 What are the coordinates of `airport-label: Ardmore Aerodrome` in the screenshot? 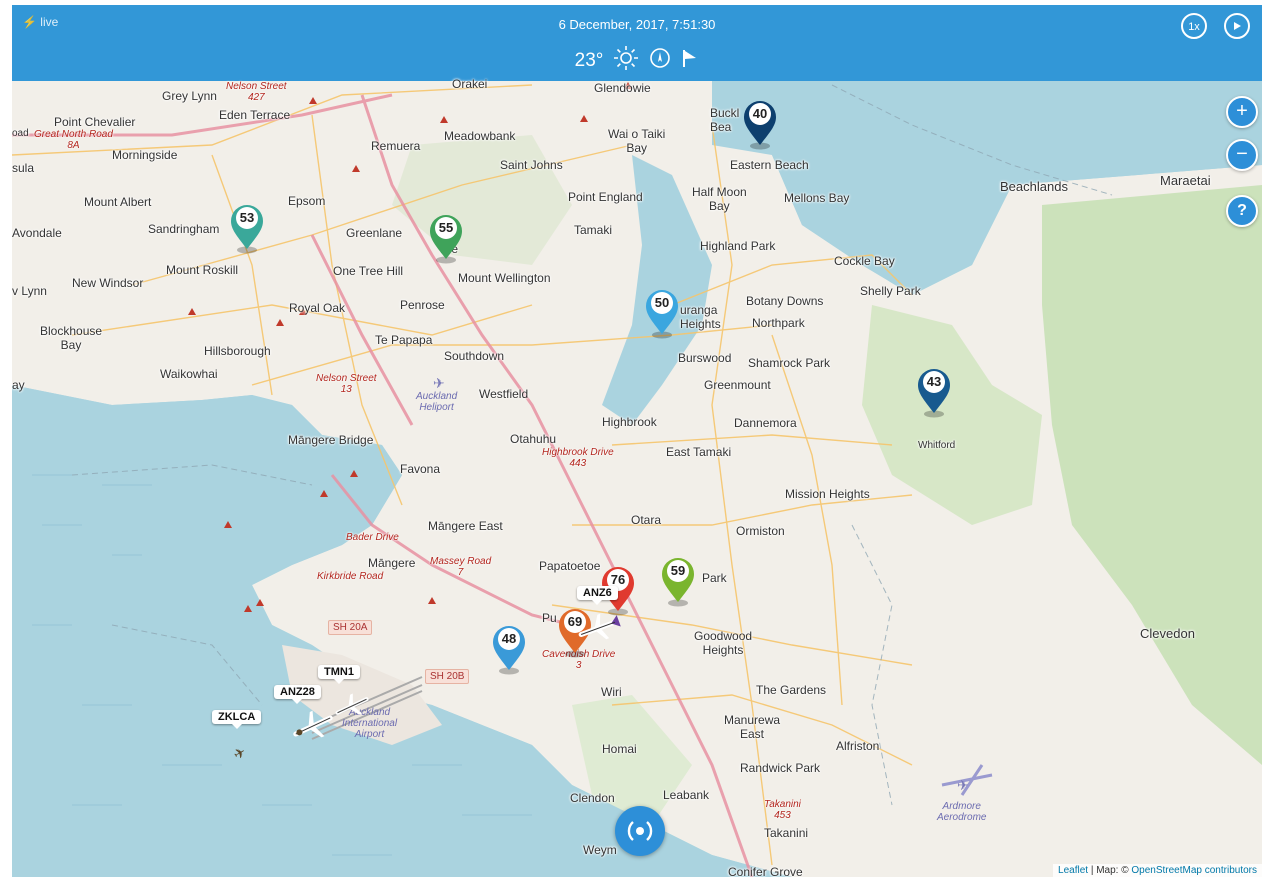 It's located at (962, 812).